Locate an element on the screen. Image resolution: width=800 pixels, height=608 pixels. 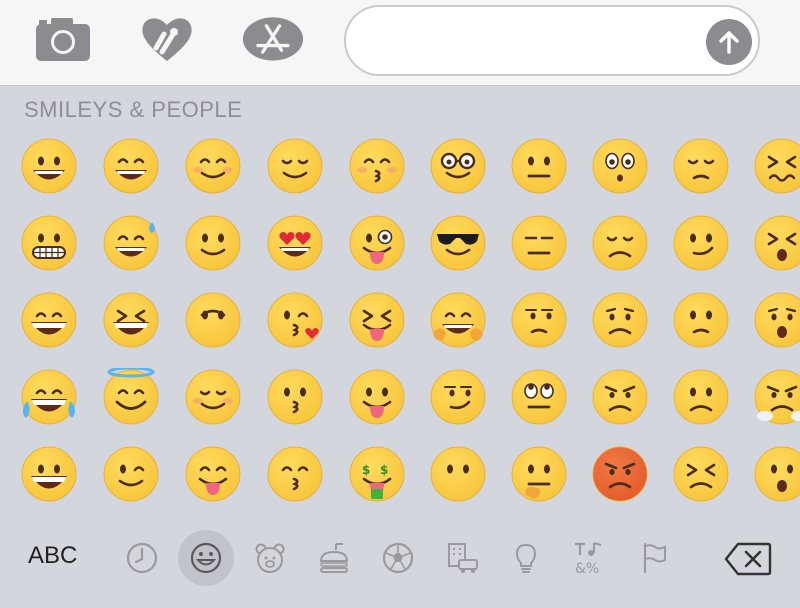
emoji-hugging-face is located at coordinates (458, 320).